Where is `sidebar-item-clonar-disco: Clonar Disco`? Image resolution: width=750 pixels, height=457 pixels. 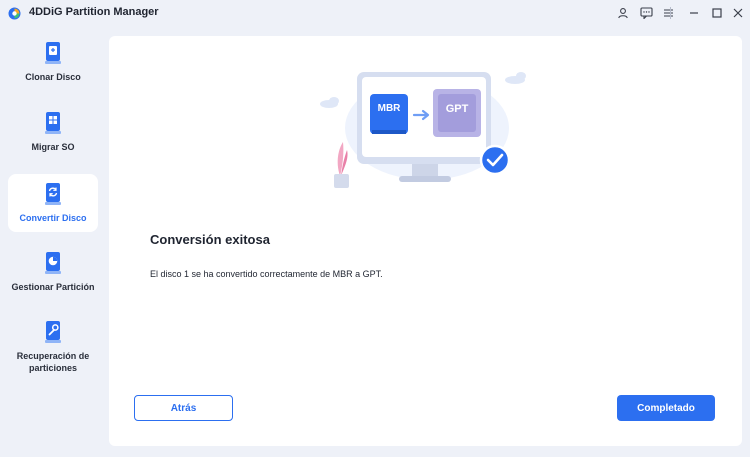 sidebar-item-clonar-disco: Clonar Disco is located at coordinates (53, 66).